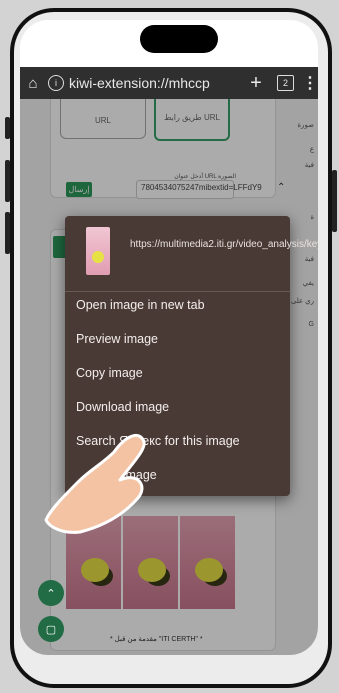 This screenshot has height=693, width=339. Describe the element at coordinates (179, 39) in the screenshot. I see `dynamic-island` at that location.